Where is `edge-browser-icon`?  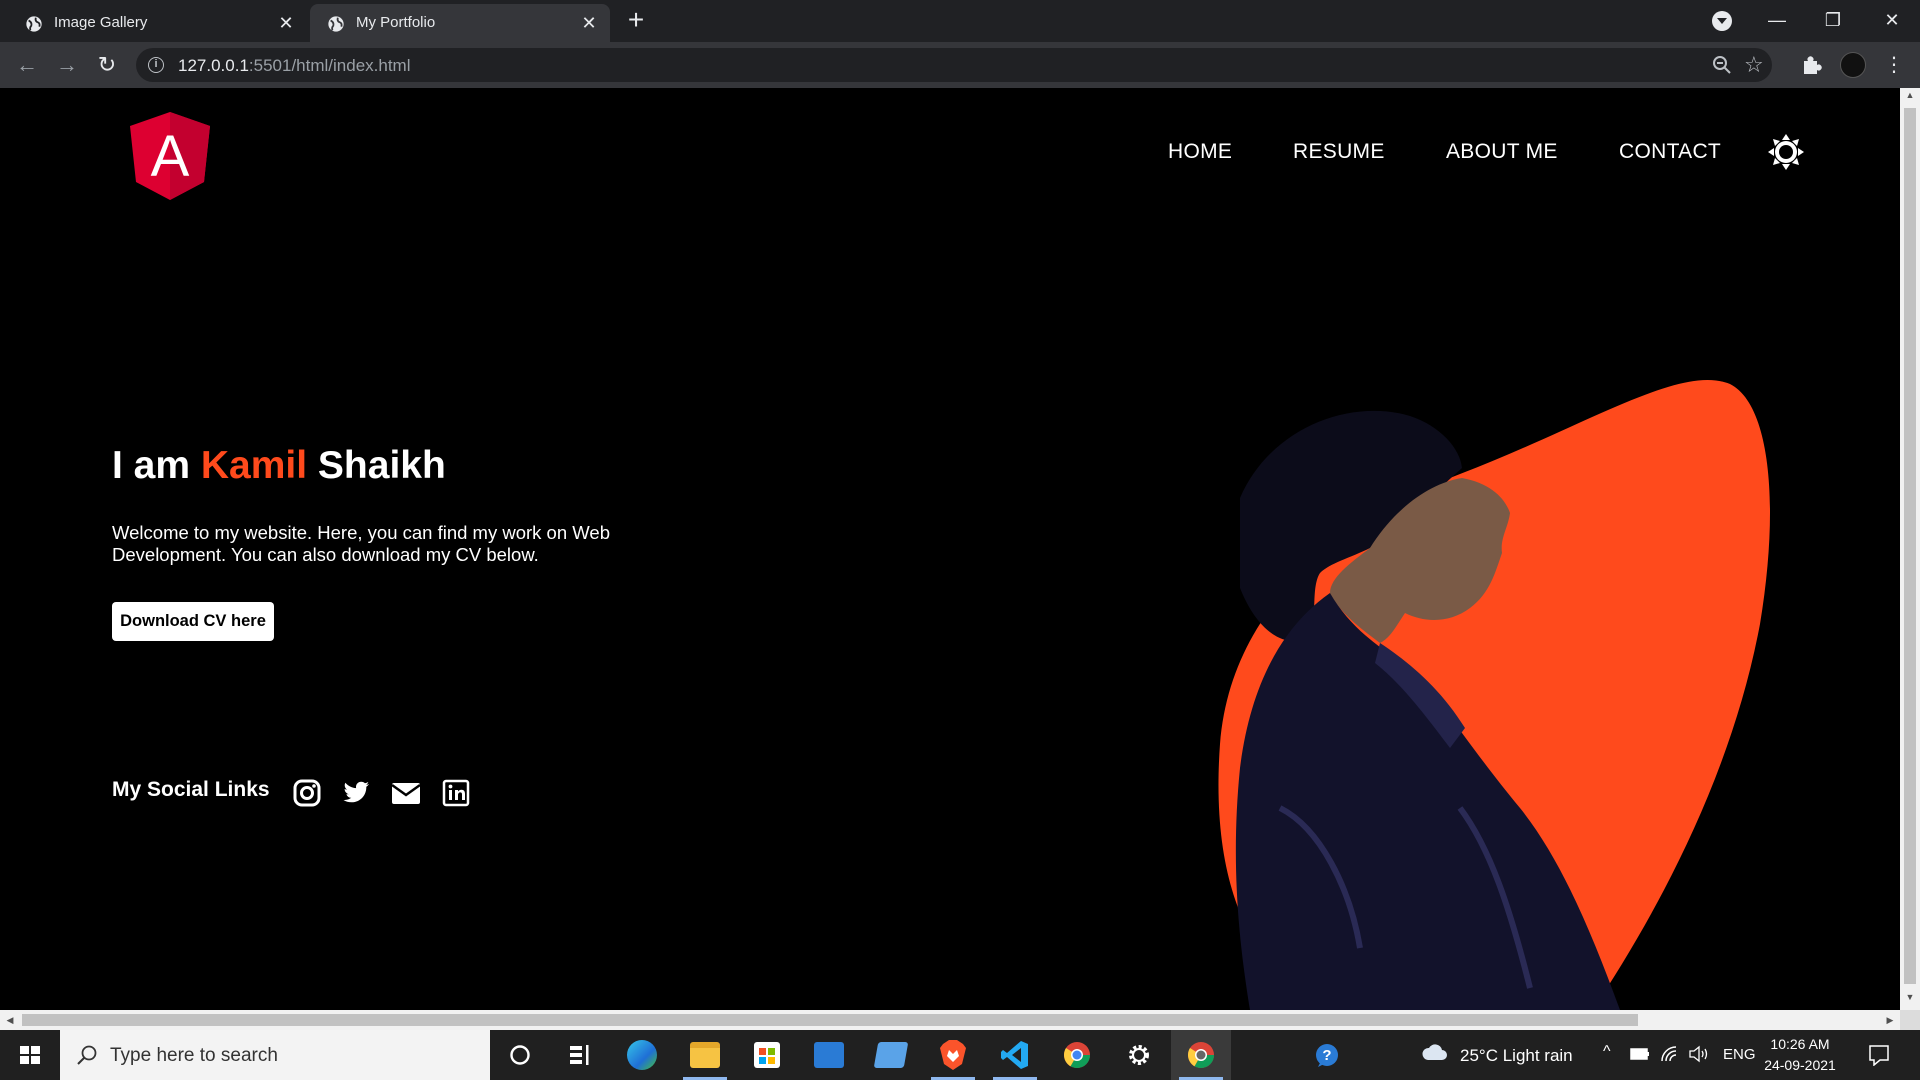
edge-browser-icon is located at coordinates (642, 1055).